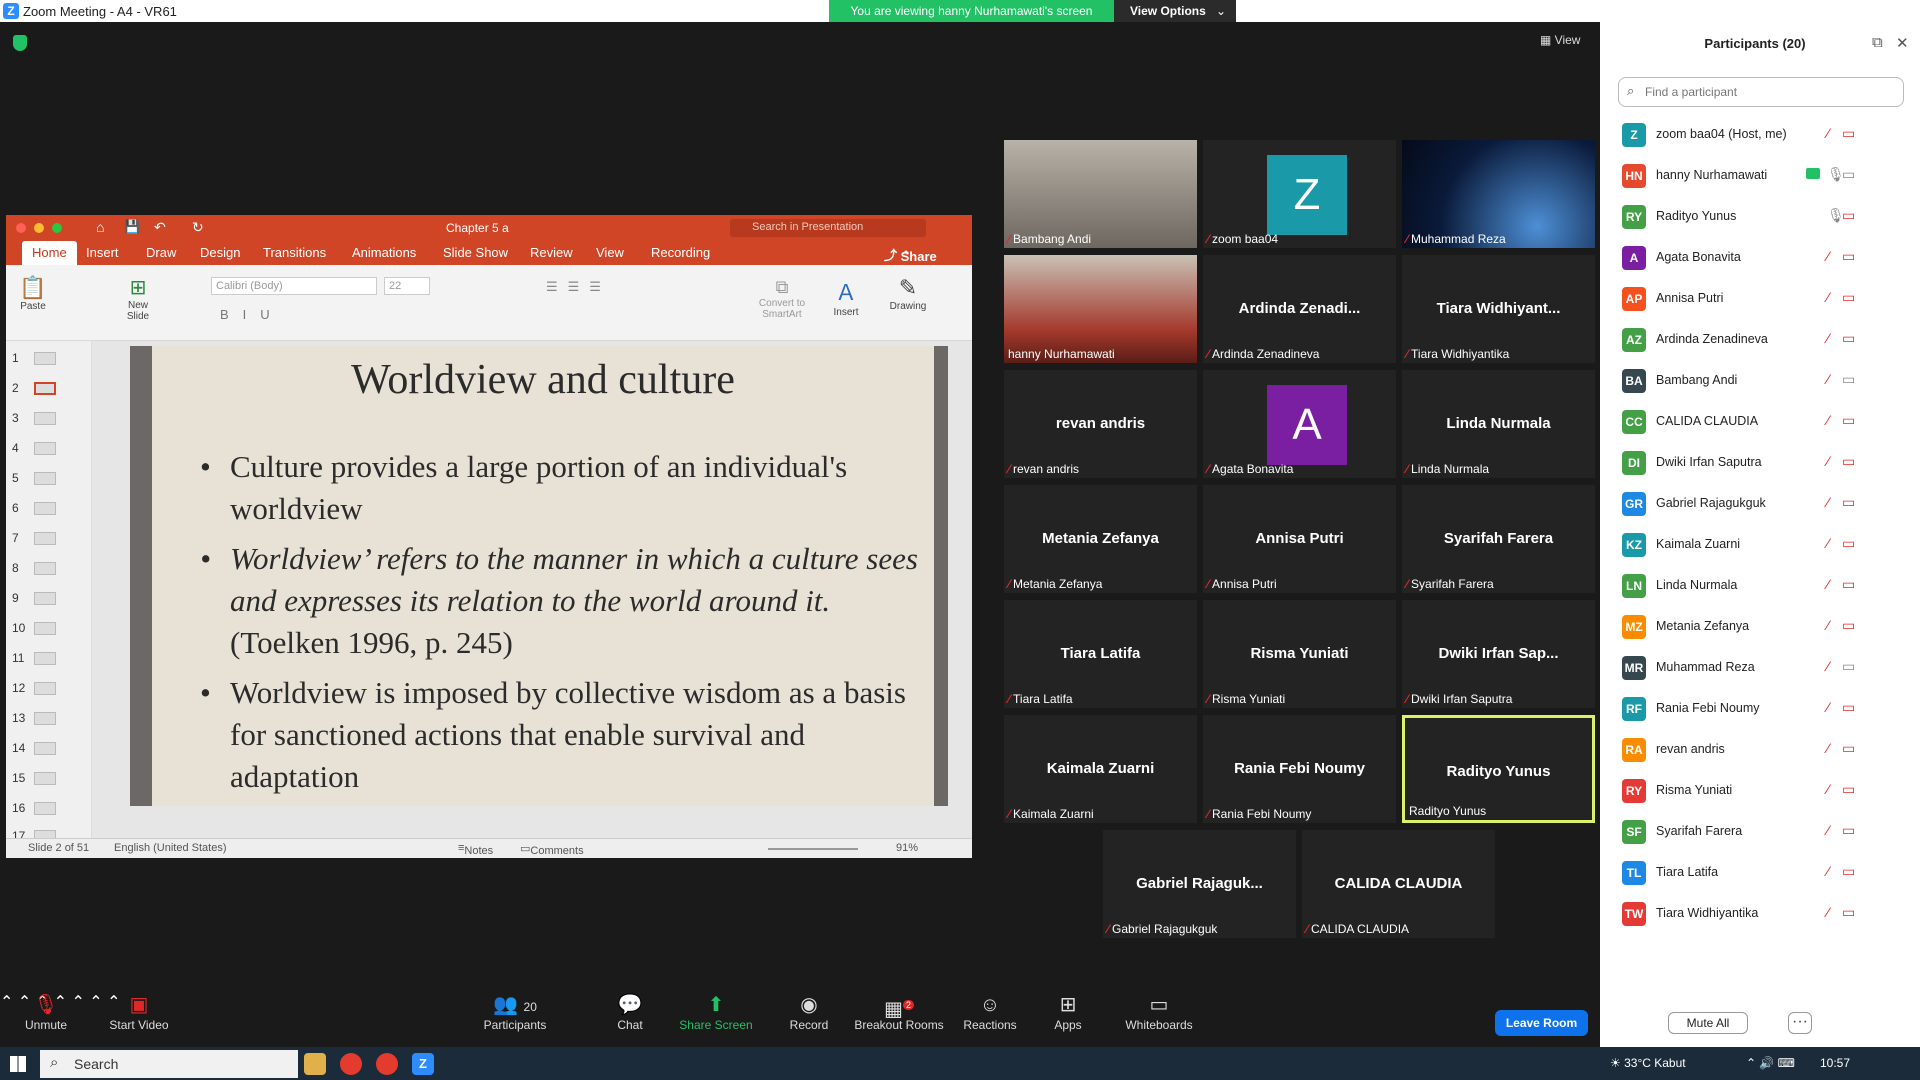  Describe the element at coordinates (1708, 1023) in the screenshot. I see `mute-all-button: Mute All` at that location.